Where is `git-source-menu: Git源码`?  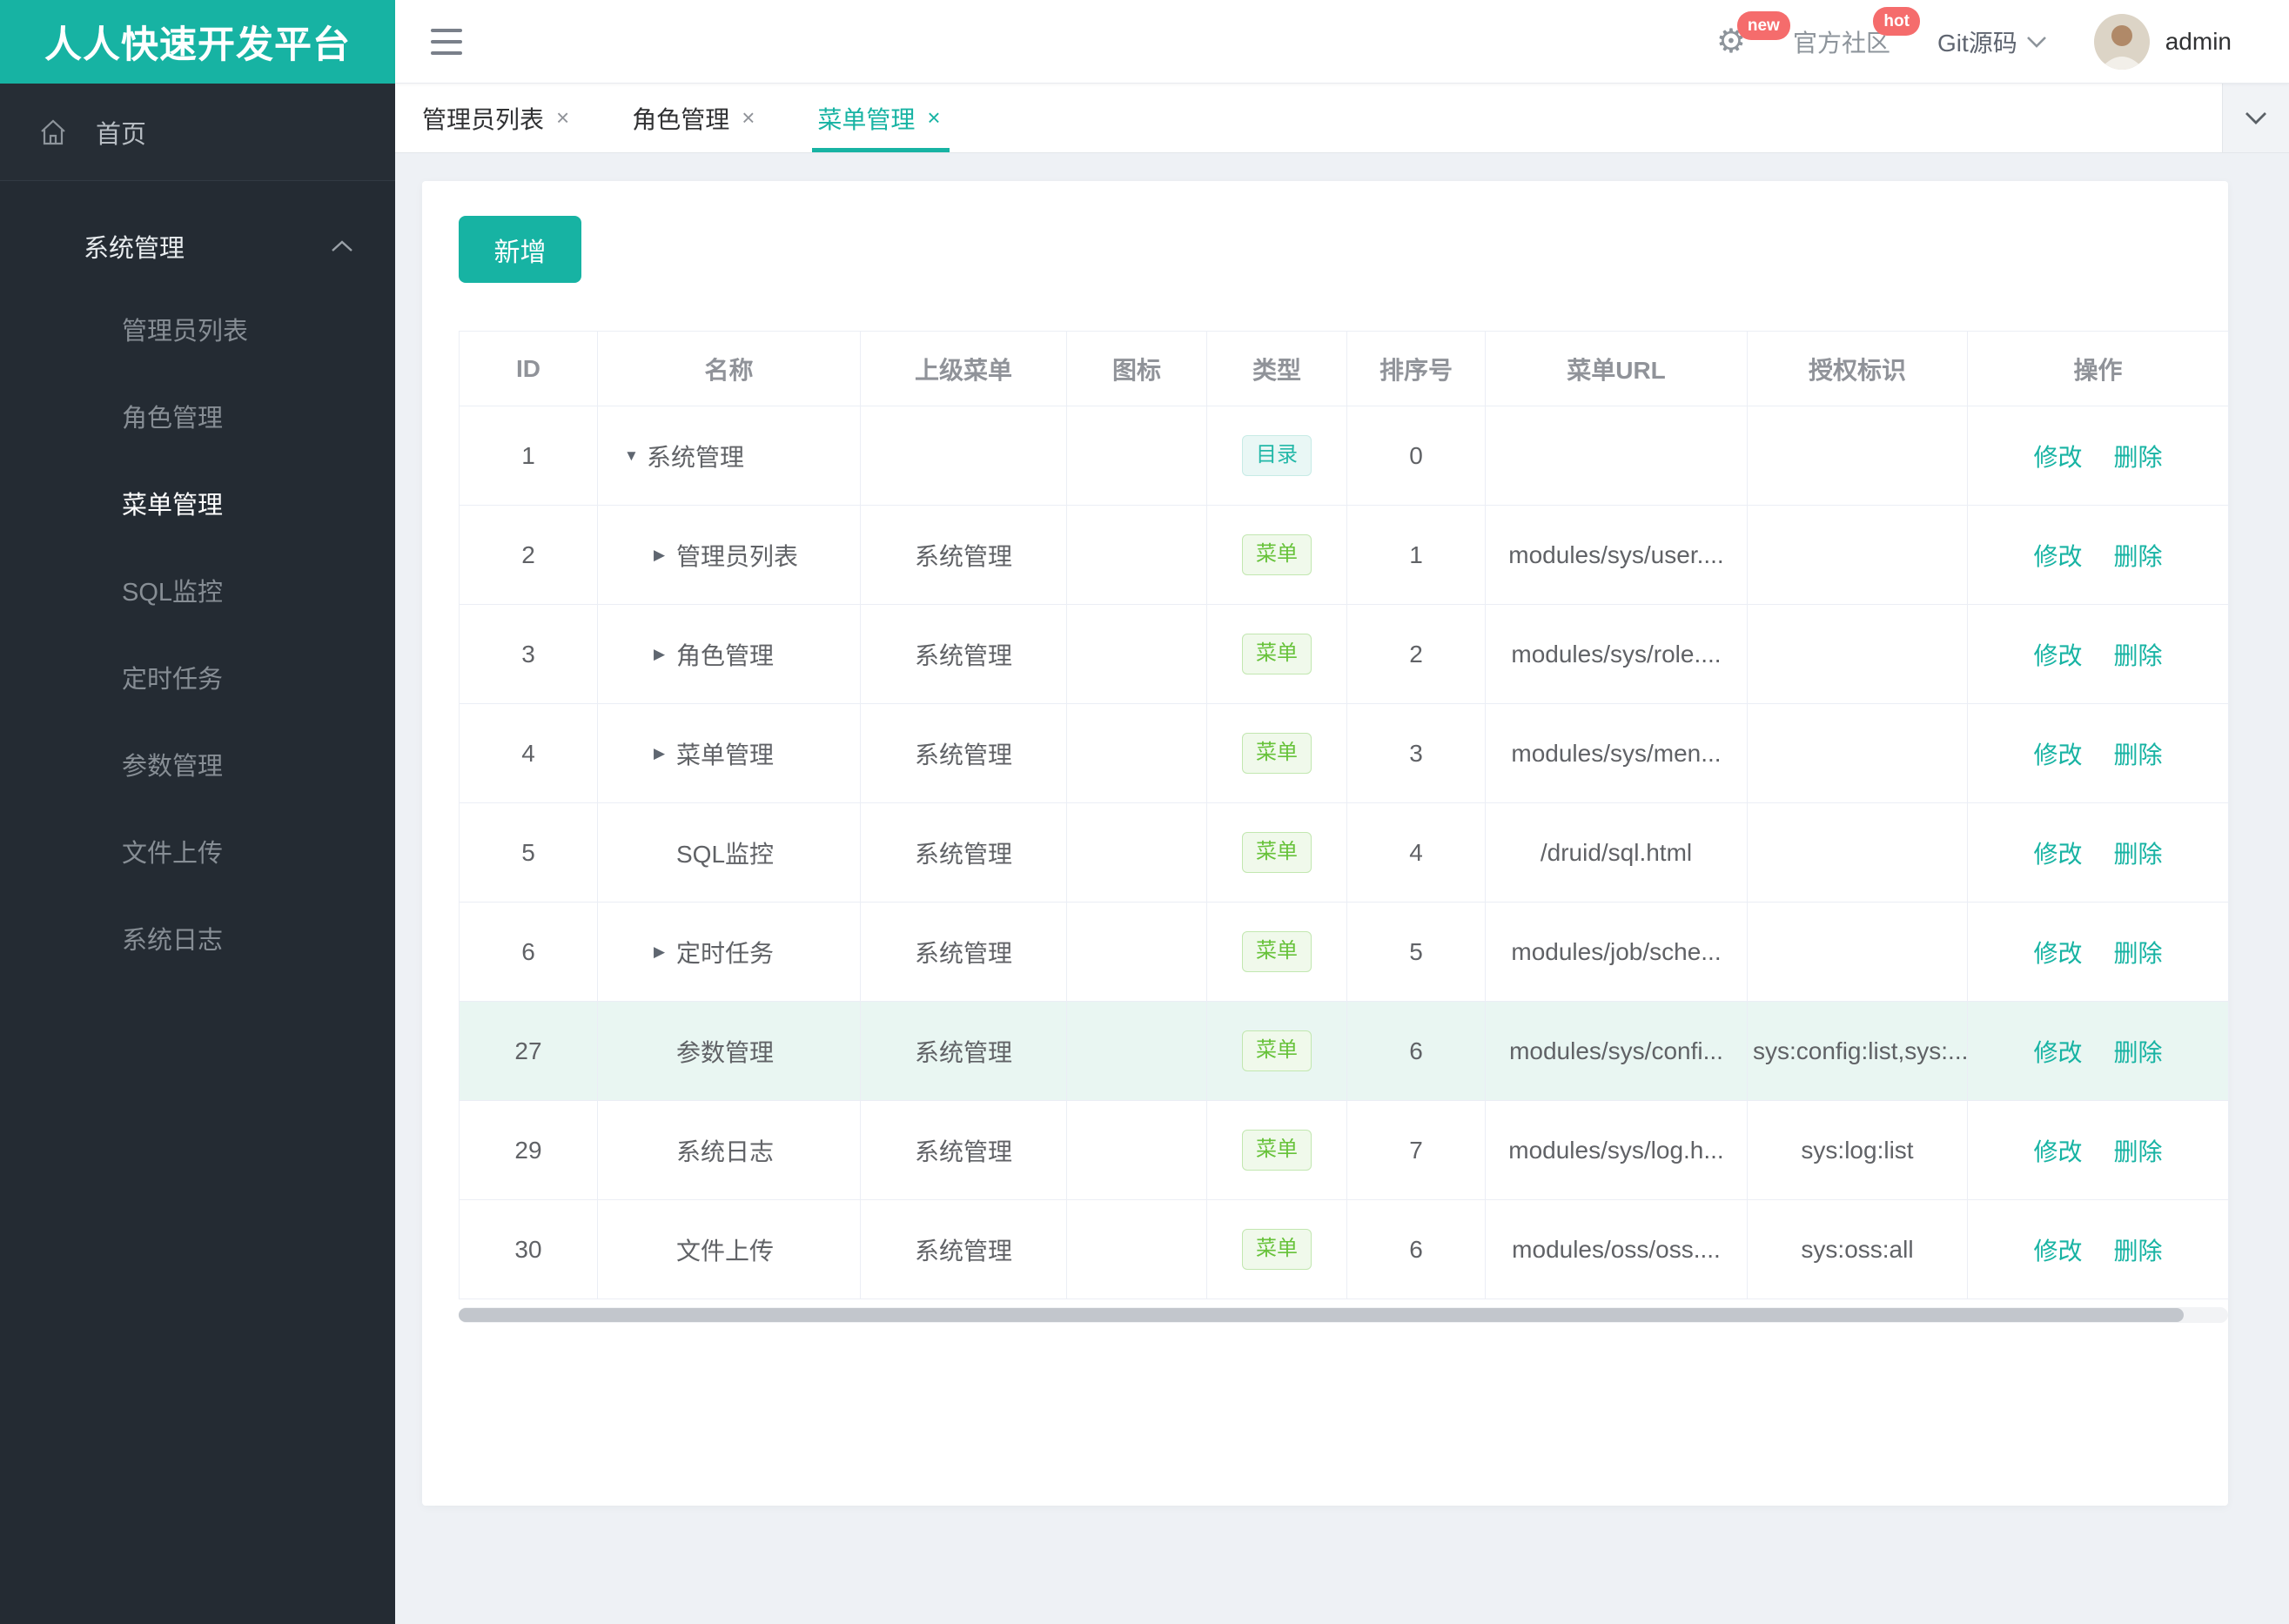
git-source-menu: Git源码 is located at coordinates (1992, 41).